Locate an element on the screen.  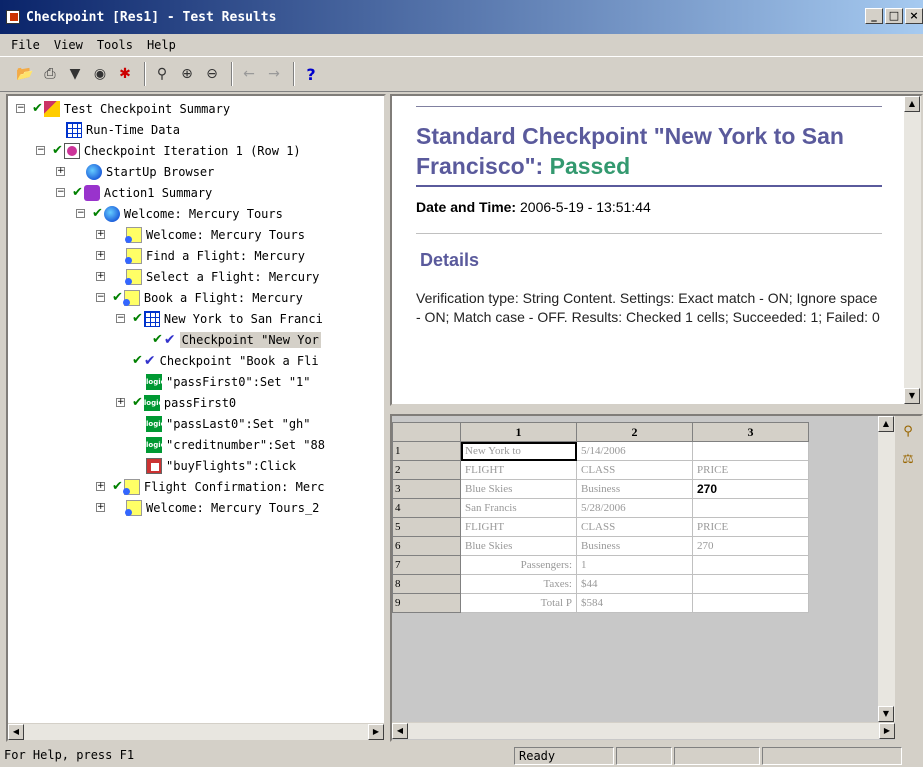
grid-column-header: 3 is located at coordinates (750, 432).